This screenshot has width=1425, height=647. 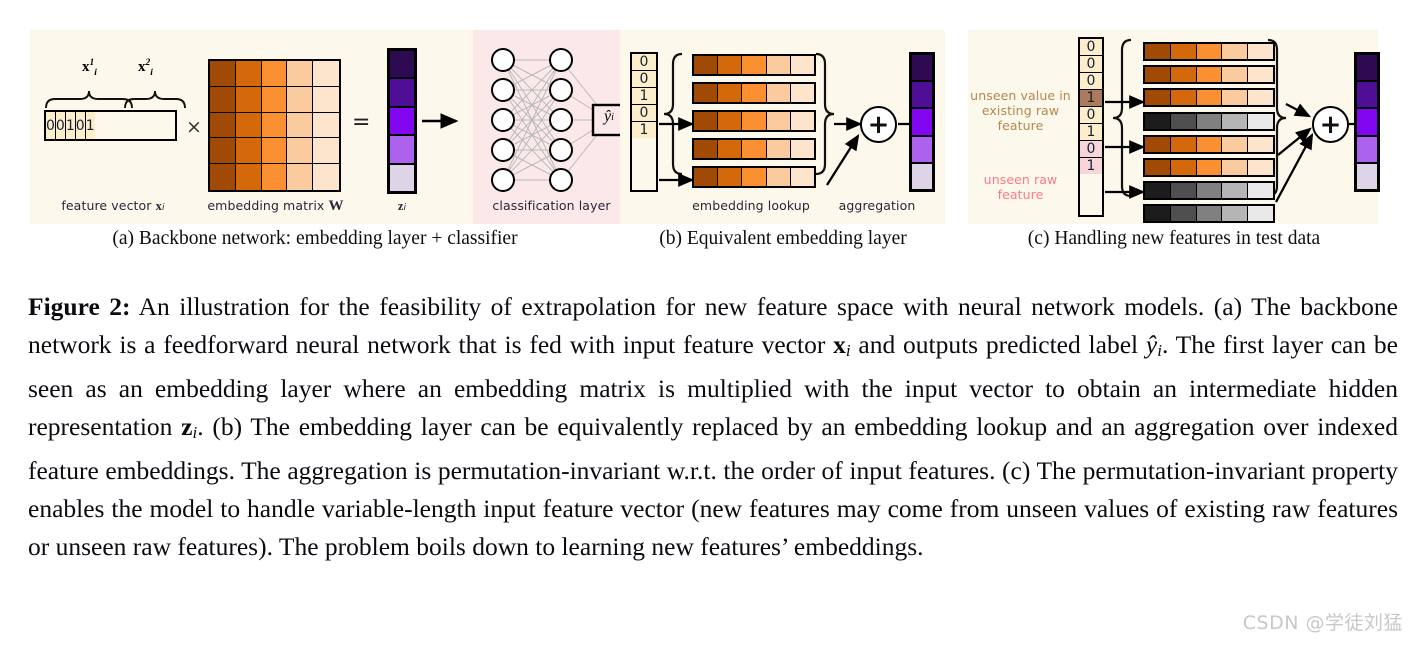 I want to click on embedding-row-new-feature, so click(x=1209, y=191).